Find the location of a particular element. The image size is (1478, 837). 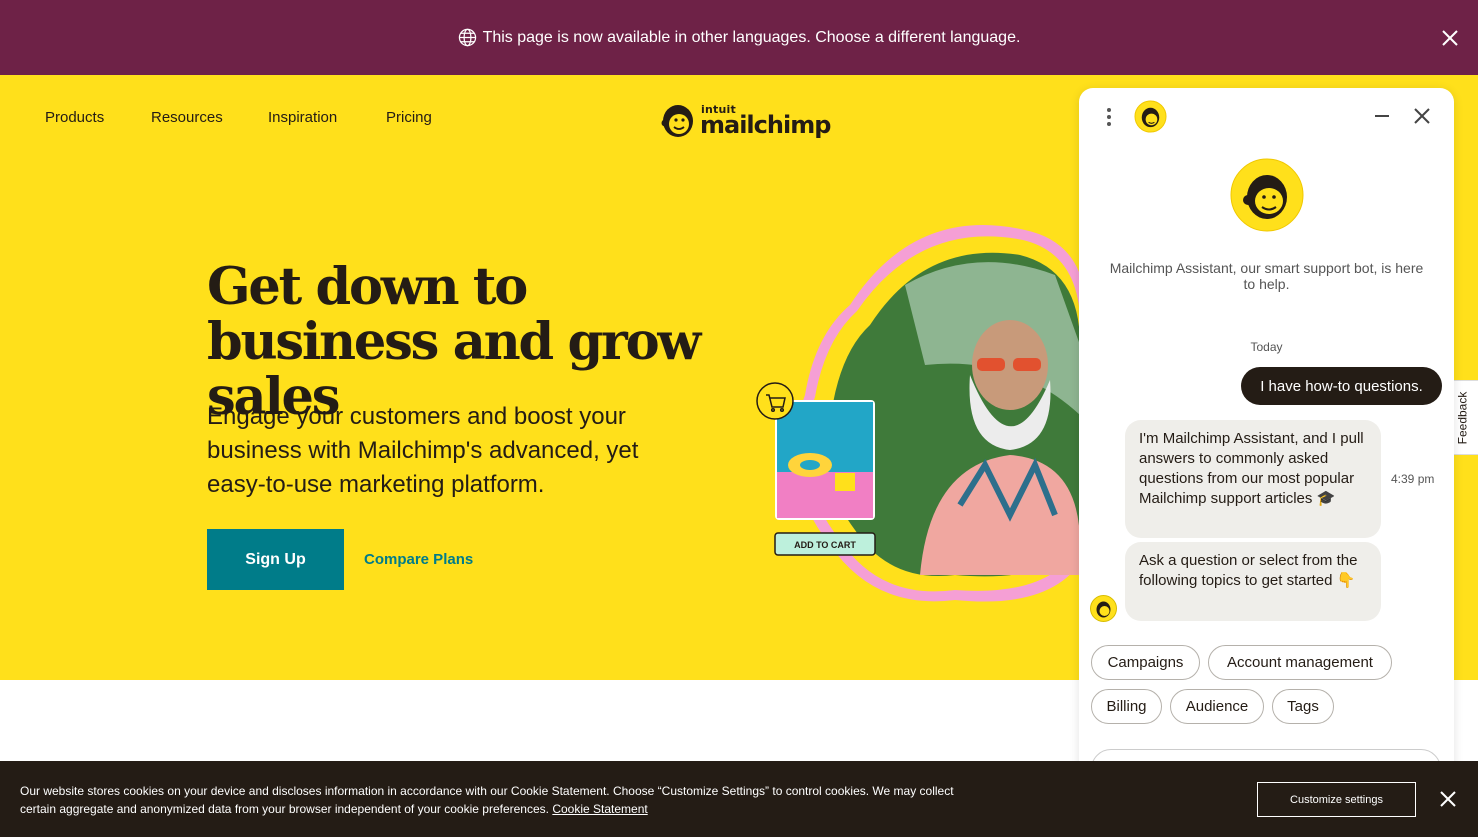

topic-chip-audience: Audience is located at coordinates (1217, 706).